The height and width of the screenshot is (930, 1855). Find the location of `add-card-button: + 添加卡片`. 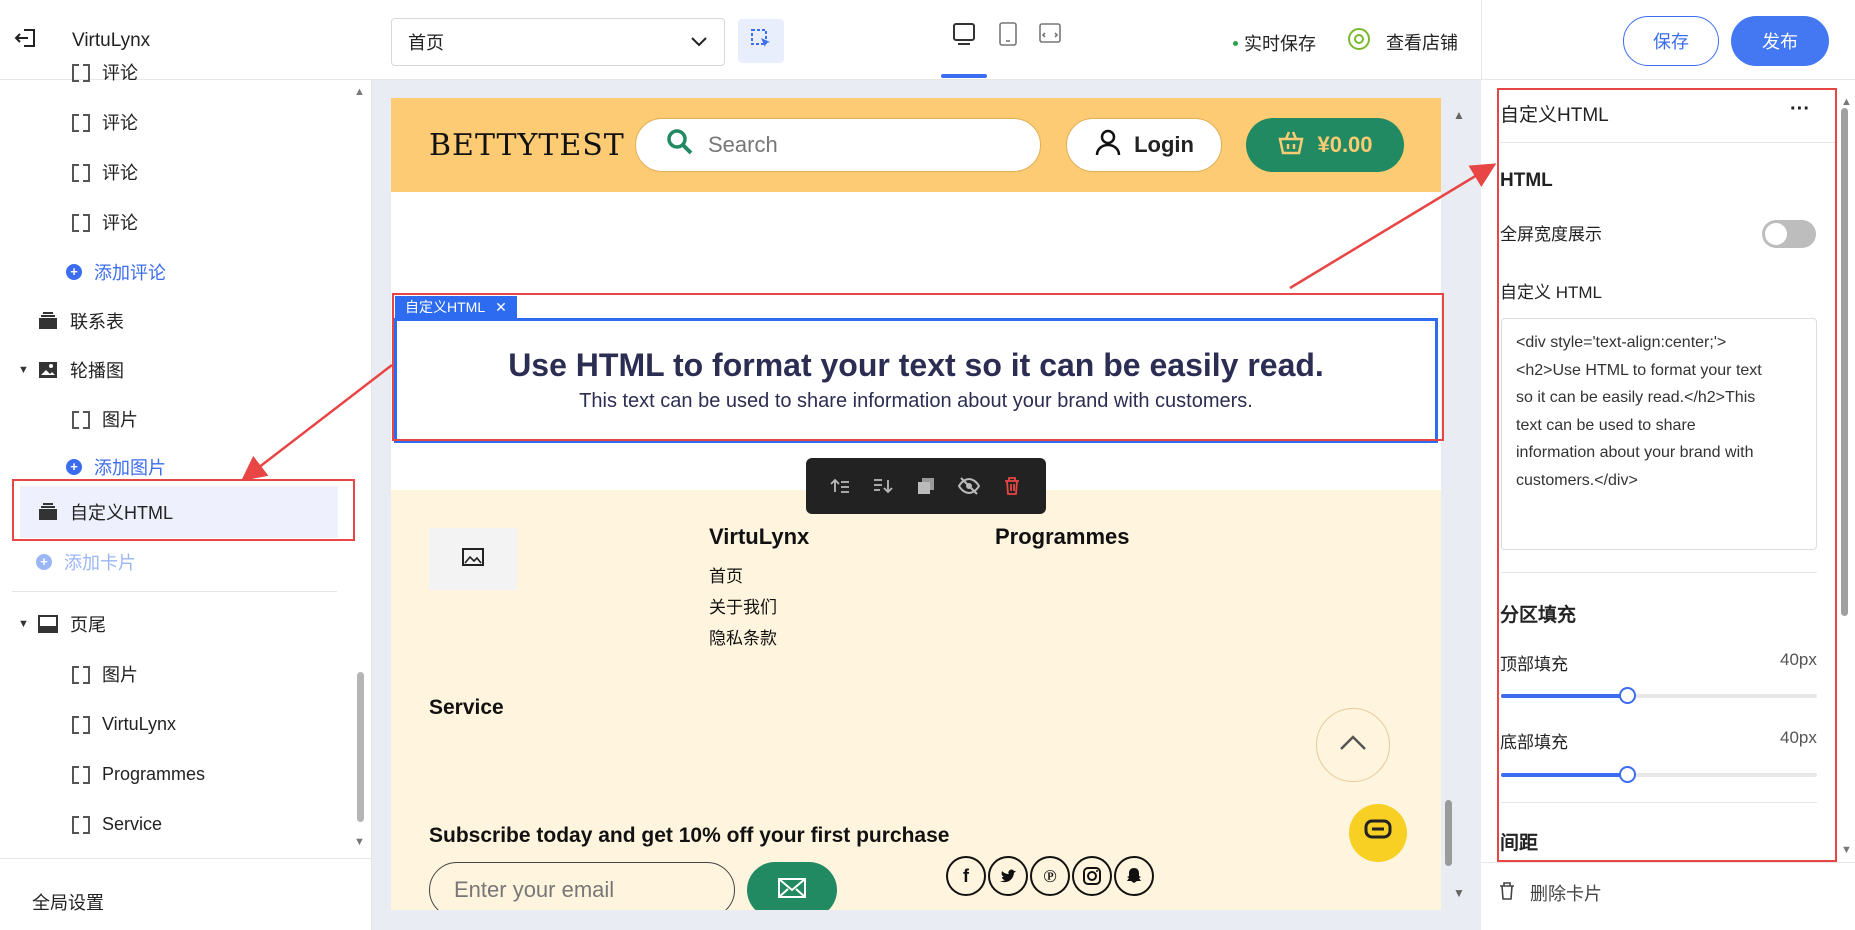

add-card-button: + 添加卡片 is located at coordinates (86, 562).